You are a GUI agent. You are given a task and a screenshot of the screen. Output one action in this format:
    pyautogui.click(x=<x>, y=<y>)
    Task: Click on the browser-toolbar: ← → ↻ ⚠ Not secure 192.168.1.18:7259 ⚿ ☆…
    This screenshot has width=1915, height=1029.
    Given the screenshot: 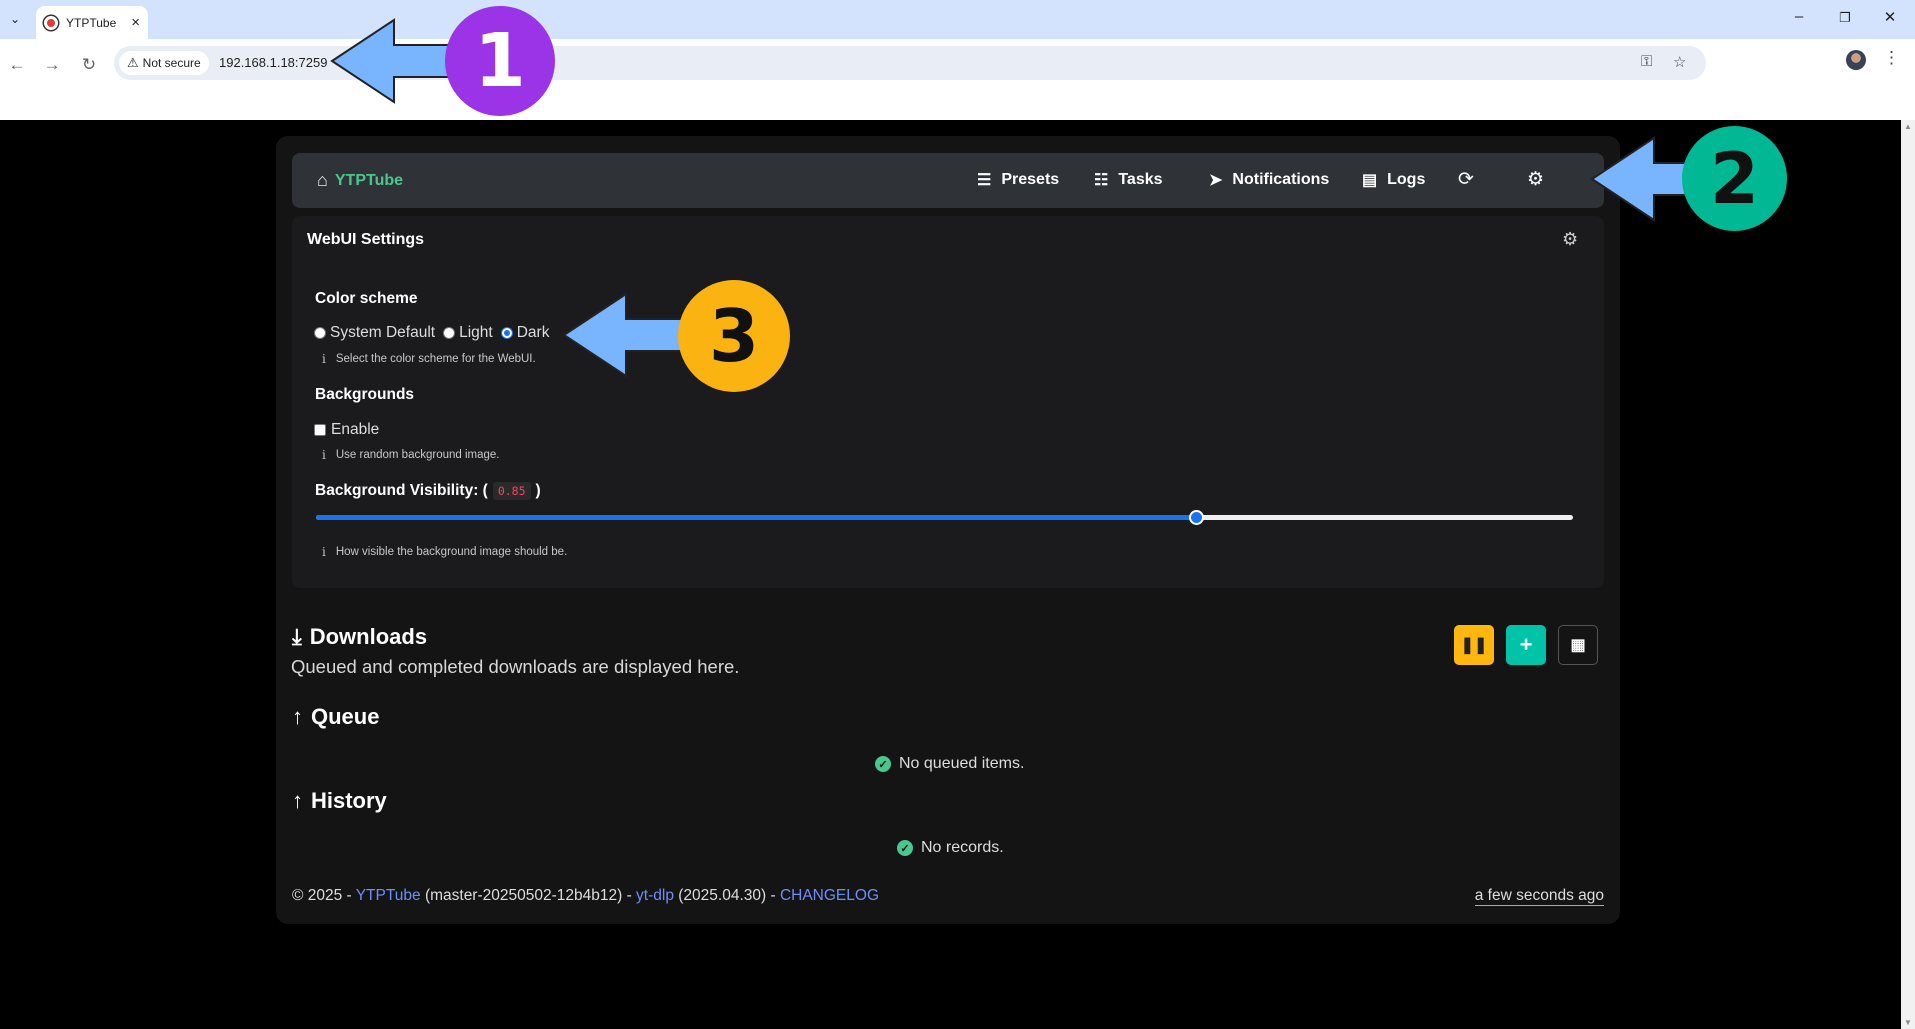 What is the action you would take?
    pyautogui.click(x=957, y=79)
    